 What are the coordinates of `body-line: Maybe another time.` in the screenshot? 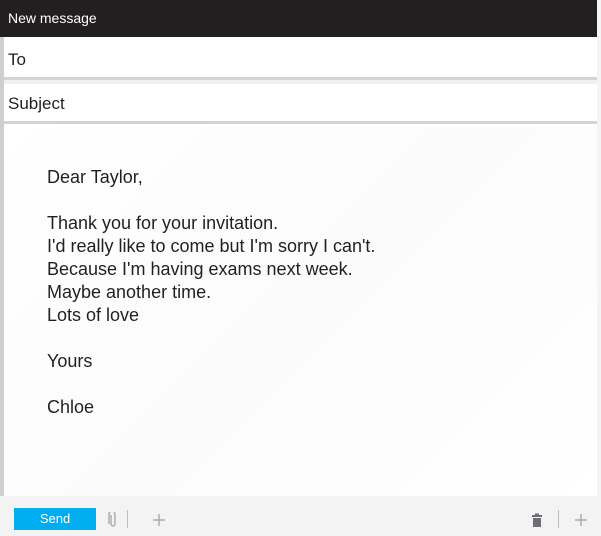 It's located at (129, 292).